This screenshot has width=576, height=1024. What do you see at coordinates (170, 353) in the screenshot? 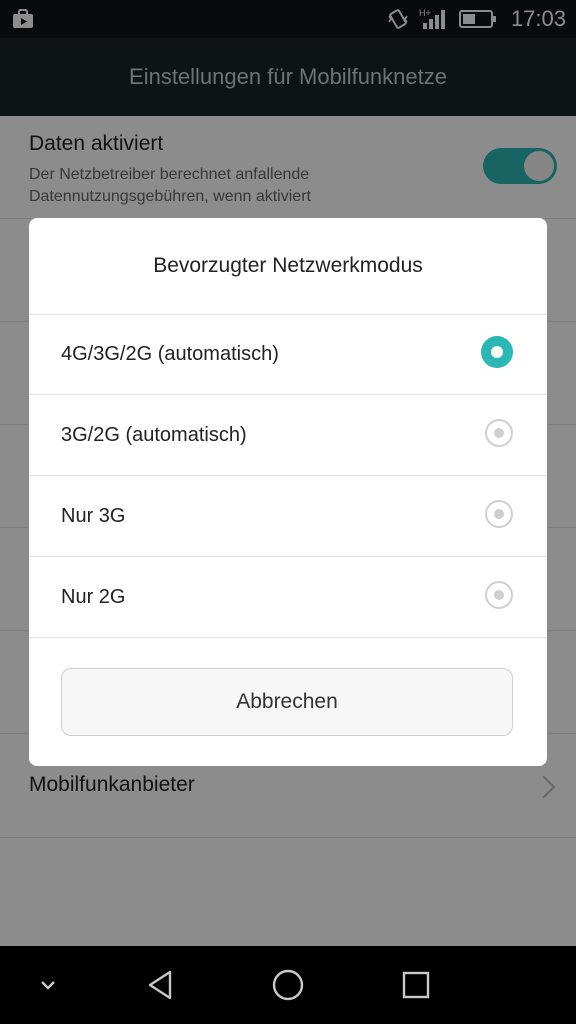
I see `option-label: 4G/3G/2G (automatisch)` at bounding box center [170, 353].